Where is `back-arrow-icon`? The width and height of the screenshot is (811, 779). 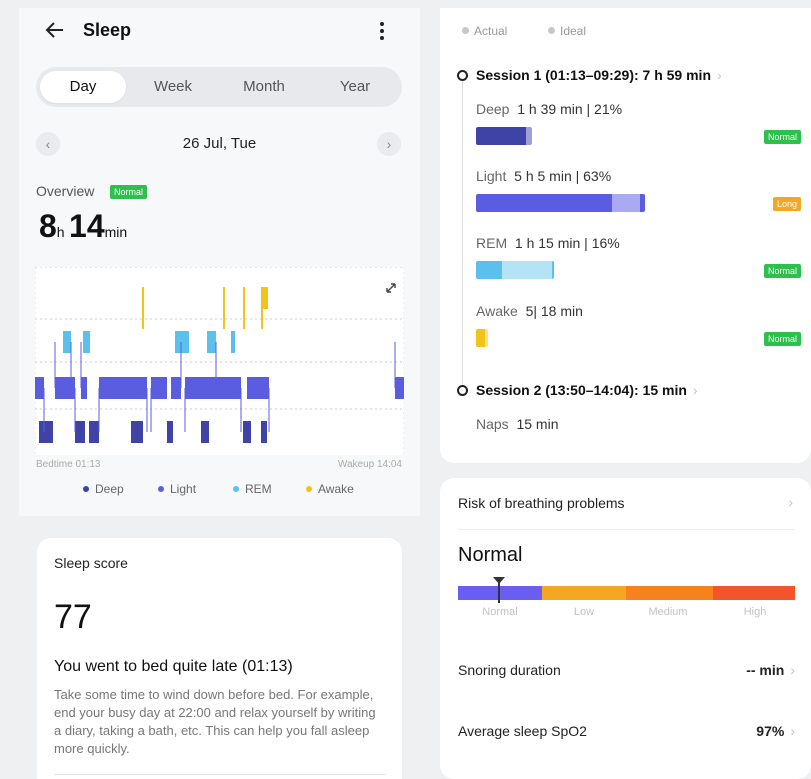 back-arrow-icon is located at coordinates (55, 30).